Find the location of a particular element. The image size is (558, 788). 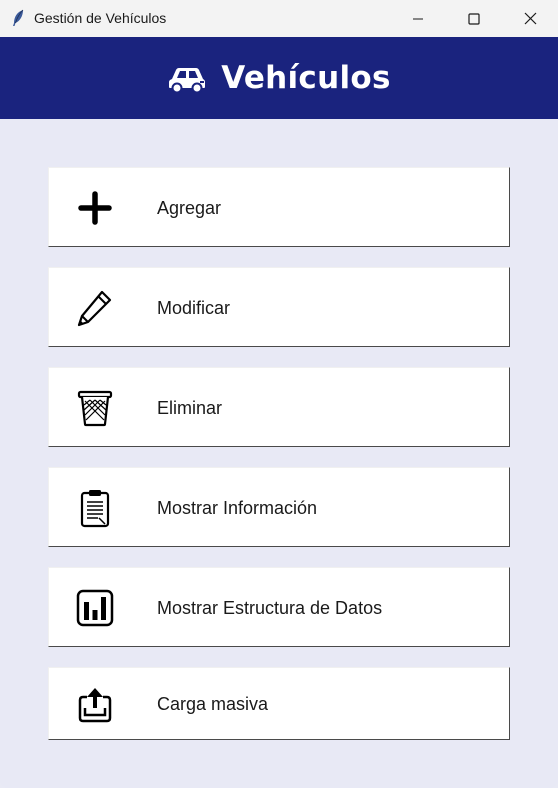

maximize-icon is located at coordinates (474, 18).